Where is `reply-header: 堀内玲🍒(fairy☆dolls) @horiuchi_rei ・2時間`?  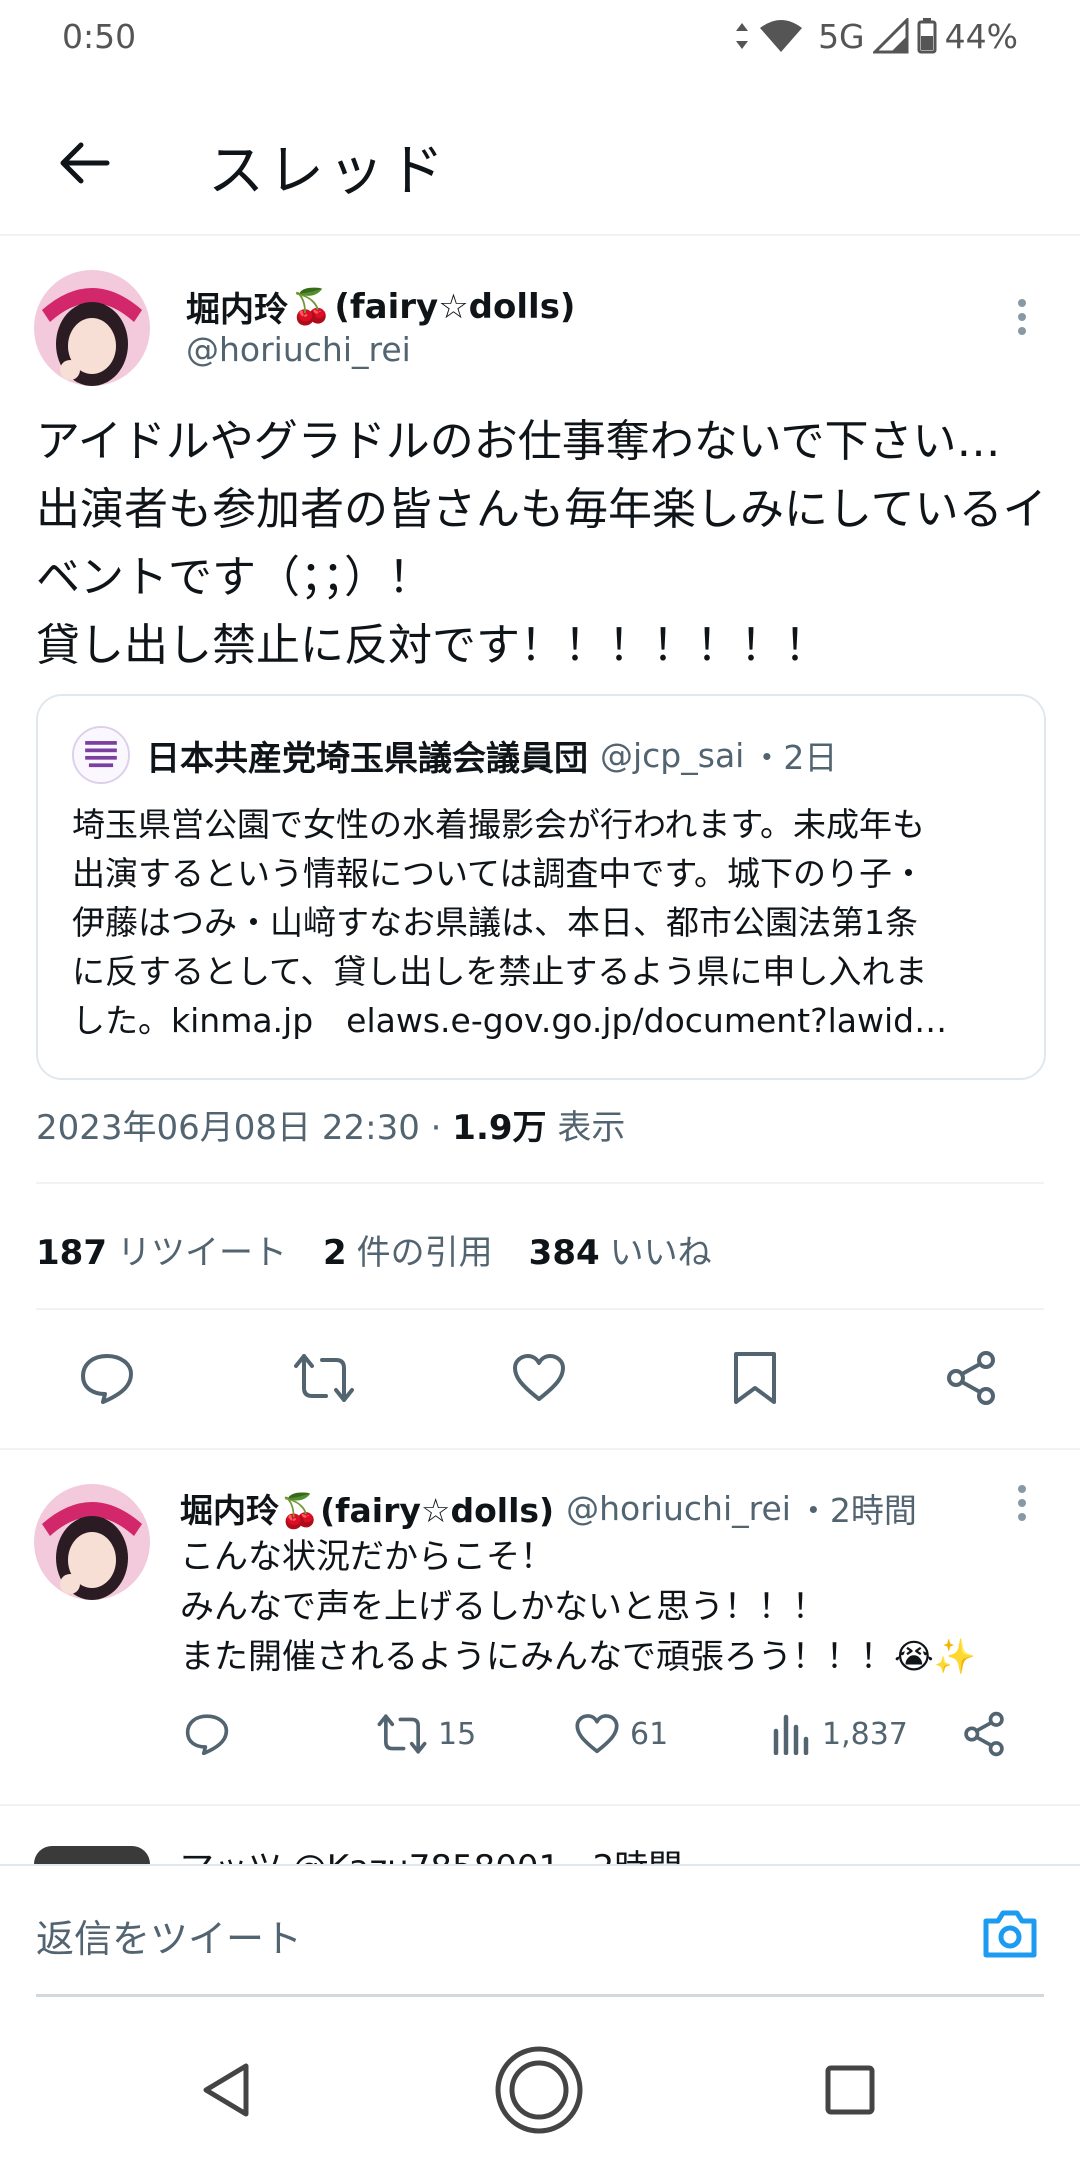 reply-header: 堀内玲🍒(fairy☆dolls) @horiuchi_rei ・2時間 is located at coordinates (548, 1508).